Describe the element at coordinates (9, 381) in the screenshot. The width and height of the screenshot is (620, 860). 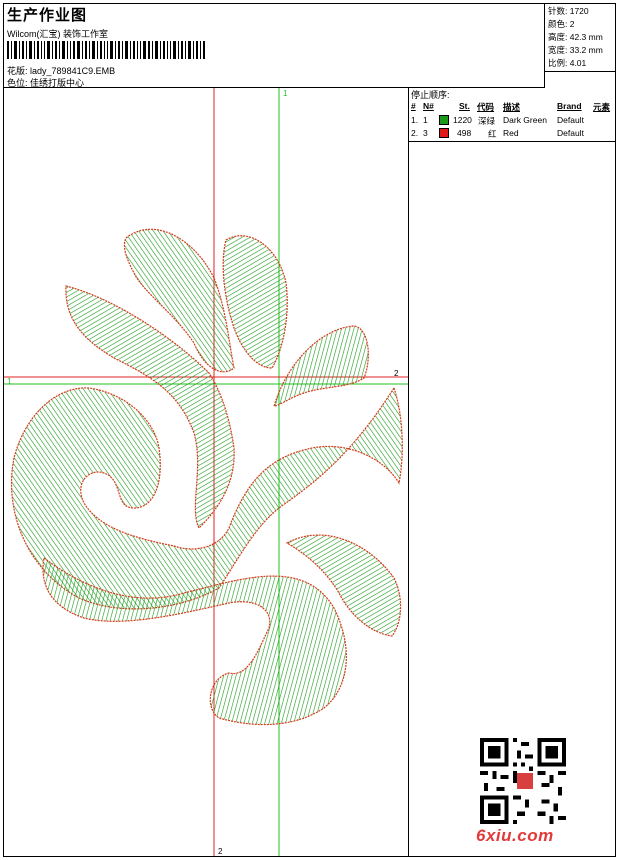
I see `guide-label-left: 1` at that location.